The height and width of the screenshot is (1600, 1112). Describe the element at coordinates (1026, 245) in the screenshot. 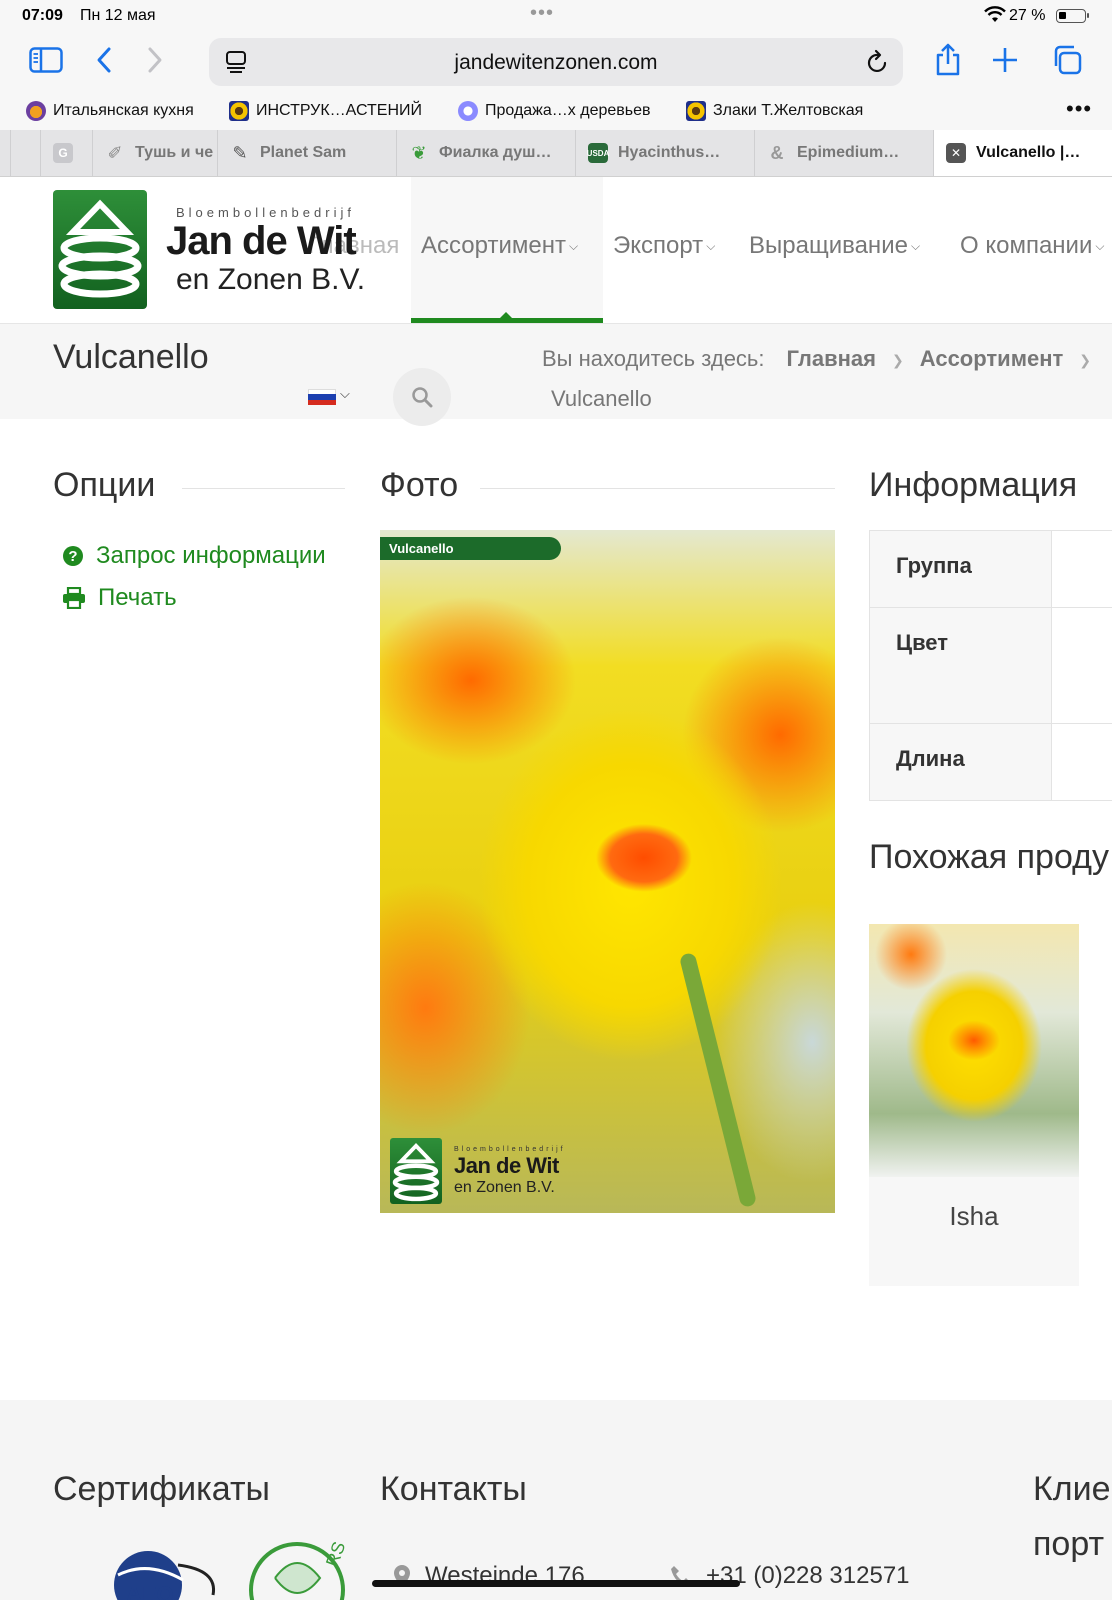

I see `nav-label: О компании` at that location.